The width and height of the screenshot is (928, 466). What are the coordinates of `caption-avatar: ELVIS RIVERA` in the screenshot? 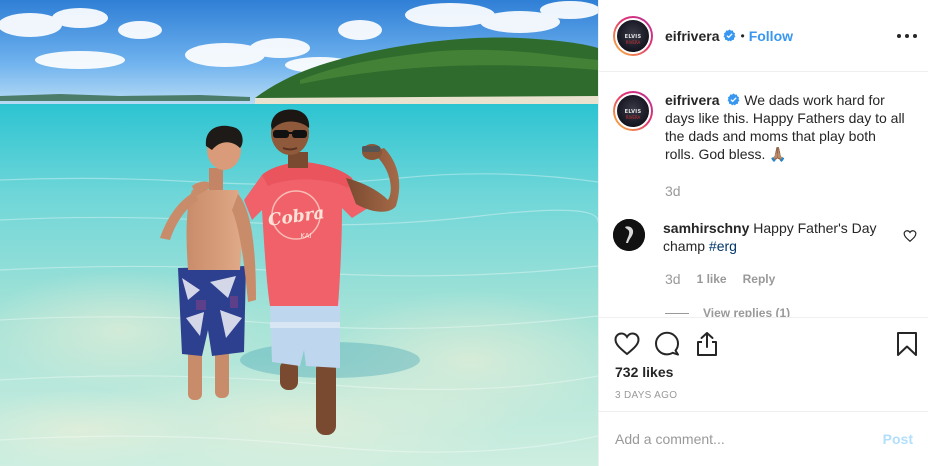 It's located at (633, 111).